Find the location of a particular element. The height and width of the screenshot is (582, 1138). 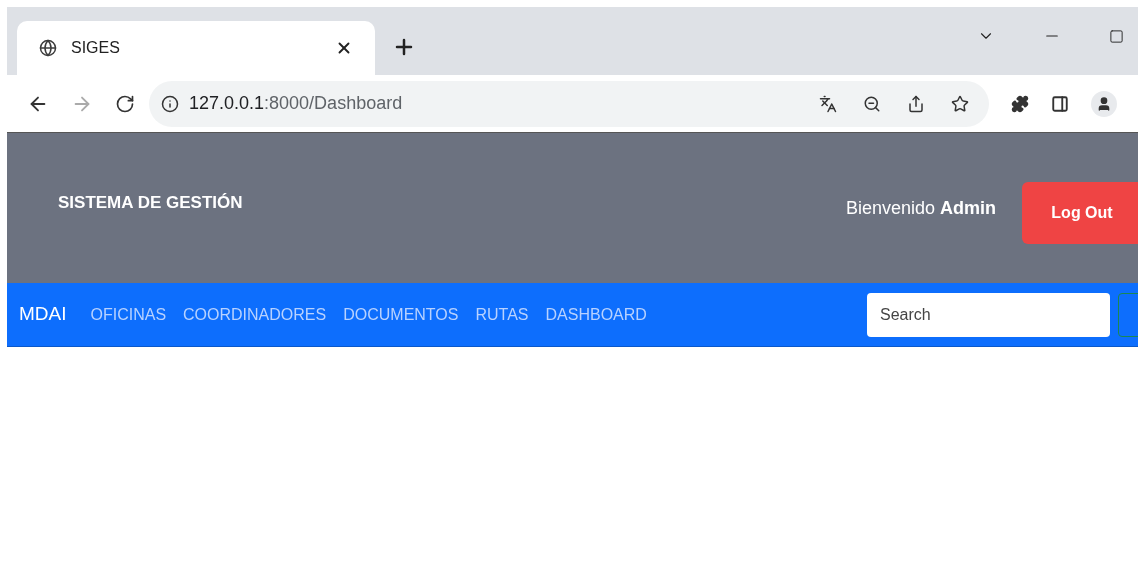

welcome-text: Bienvenido Admin is located at coordinates (920, 208).